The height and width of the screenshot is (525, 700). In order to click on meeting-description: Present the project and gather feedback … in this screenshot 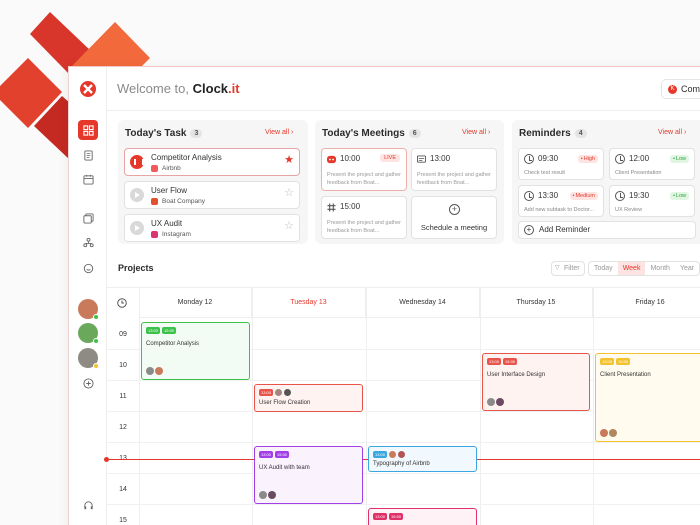, I will do `click(454, 179)`.